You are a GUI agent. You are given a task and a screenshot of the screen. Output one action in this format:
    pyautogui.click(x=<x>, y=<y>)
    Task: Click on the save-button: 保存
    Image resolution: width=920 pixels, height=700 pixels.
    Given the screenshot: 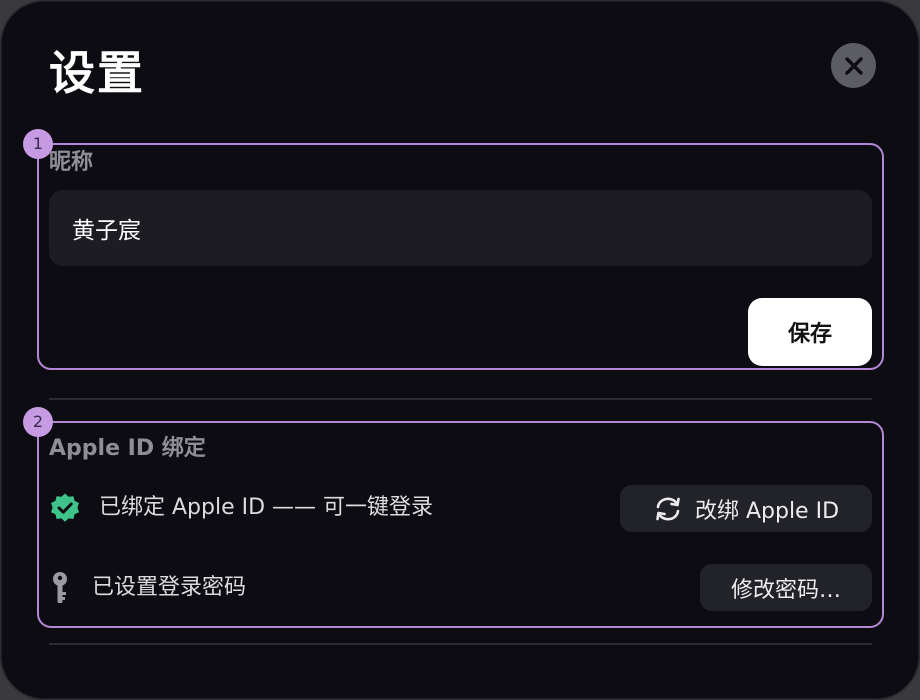 What is the action you would take?
    pyautogui.click(x=810, y=332)
    